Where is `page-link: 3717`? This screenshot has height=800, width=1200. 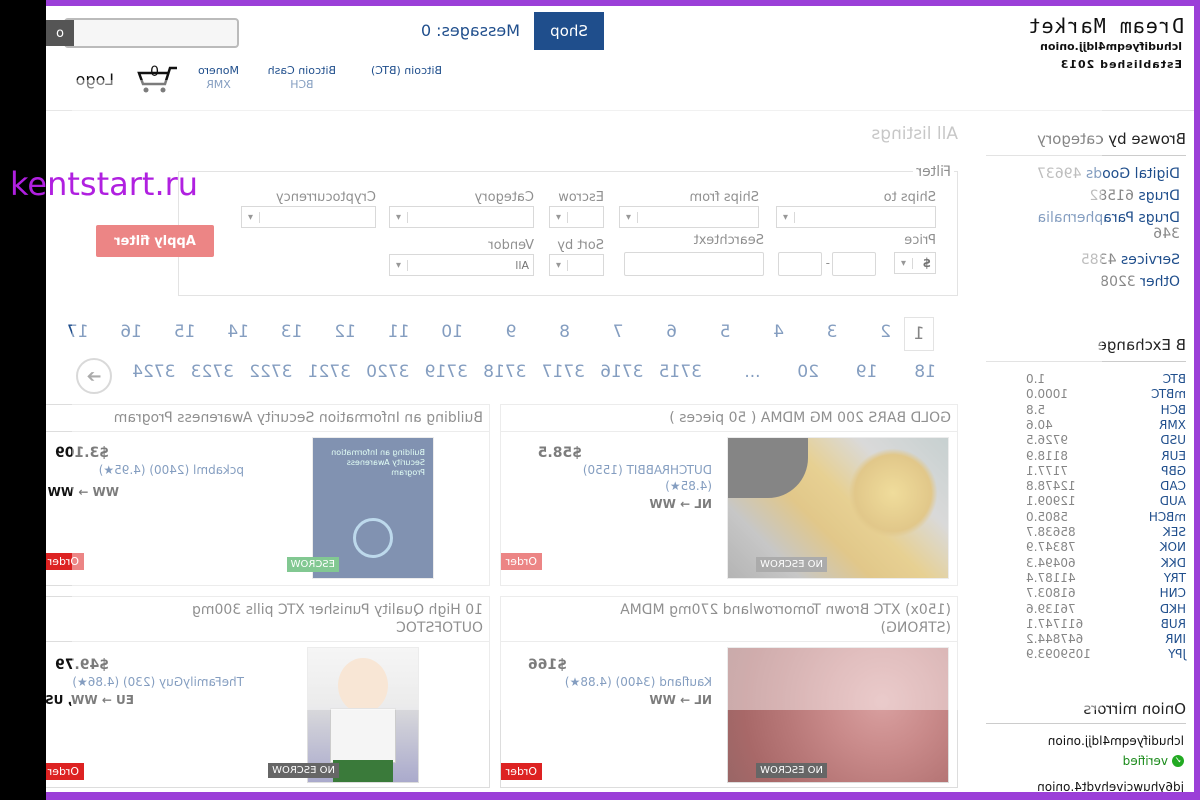
page-link: 3717 is located at coordinates (563, 372).